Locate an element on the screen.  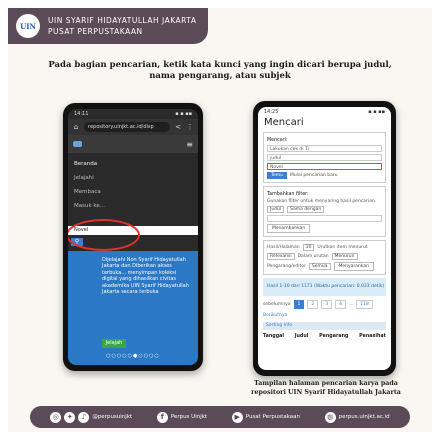
sort-info-bar: Sorting Info is located at coordinates (324, 326).